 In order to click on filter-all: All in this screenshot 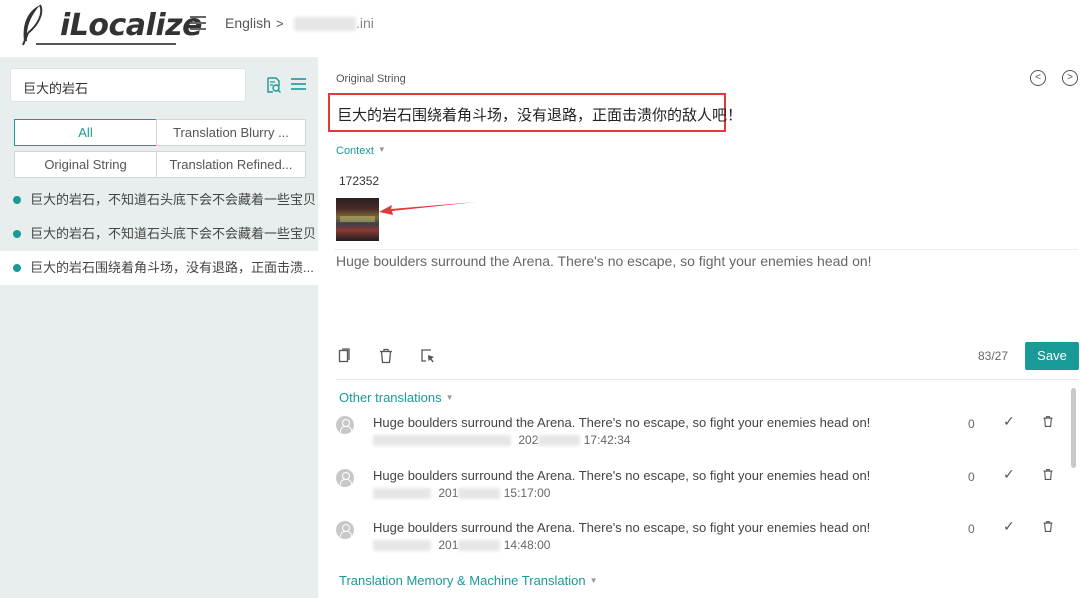, I will do `click(85, 132)`.